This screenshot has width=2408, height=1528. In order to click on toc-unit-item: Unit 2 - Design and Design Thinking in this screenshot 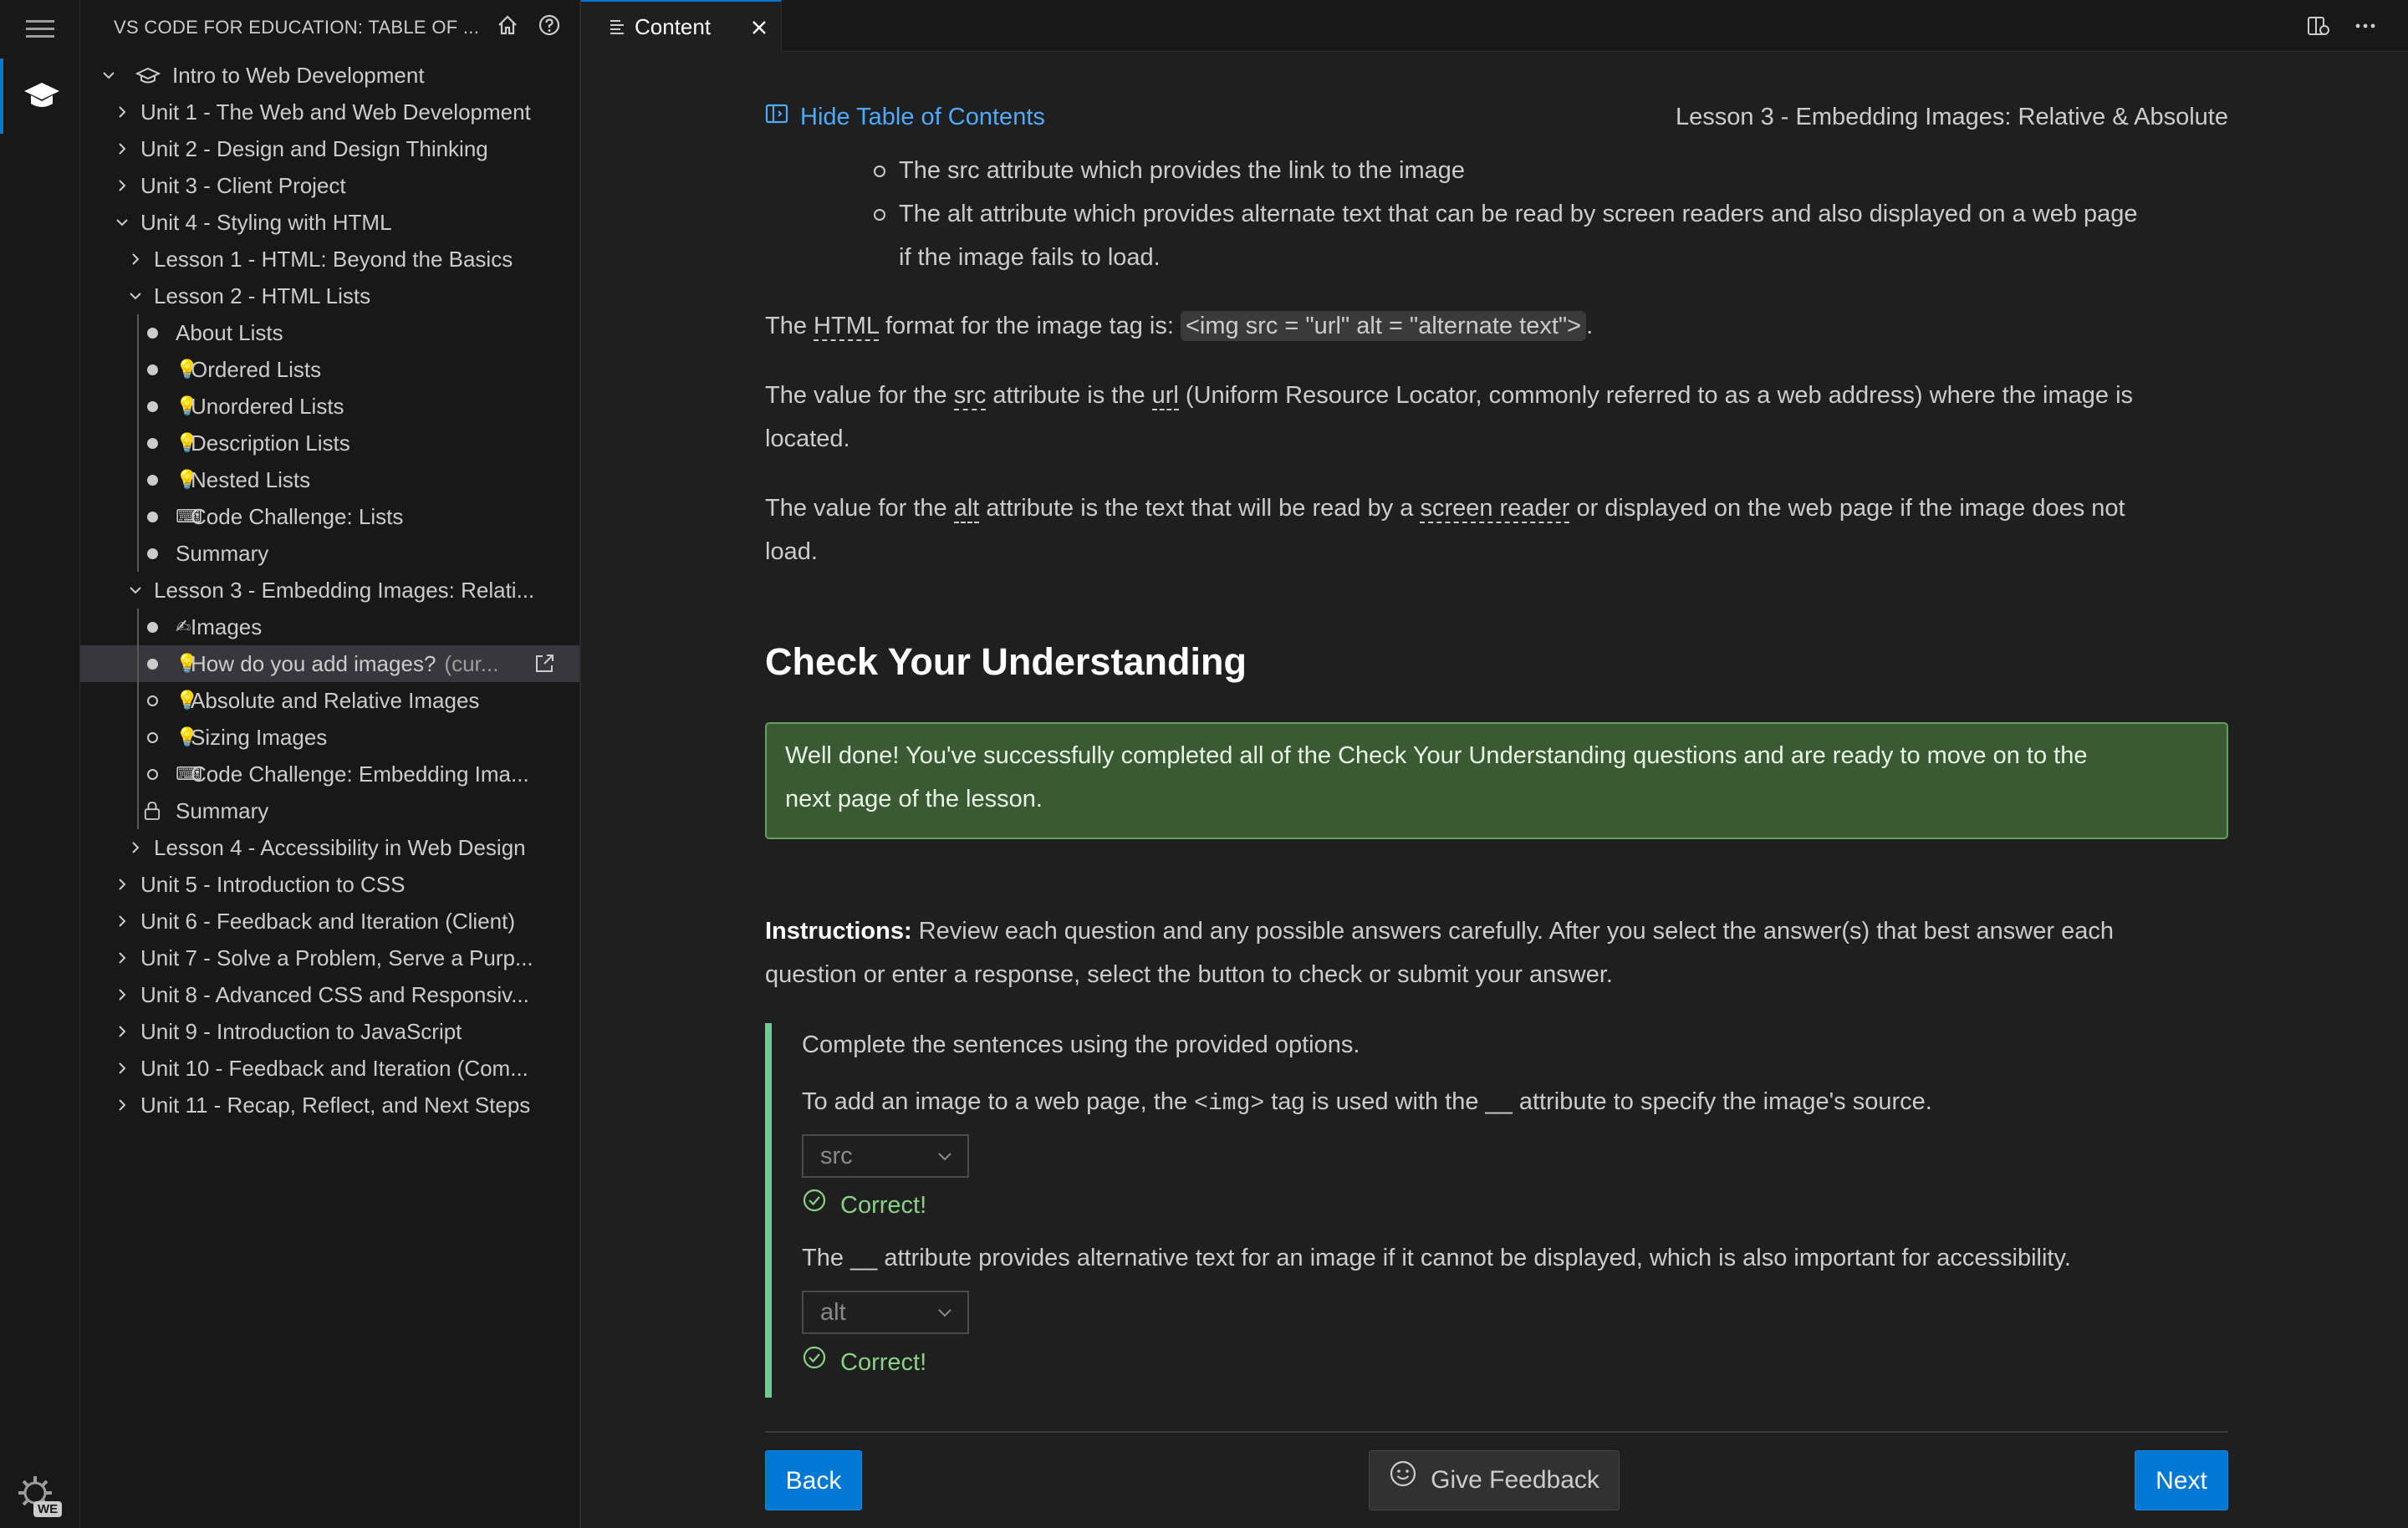, I will do `click(330, 148)`.